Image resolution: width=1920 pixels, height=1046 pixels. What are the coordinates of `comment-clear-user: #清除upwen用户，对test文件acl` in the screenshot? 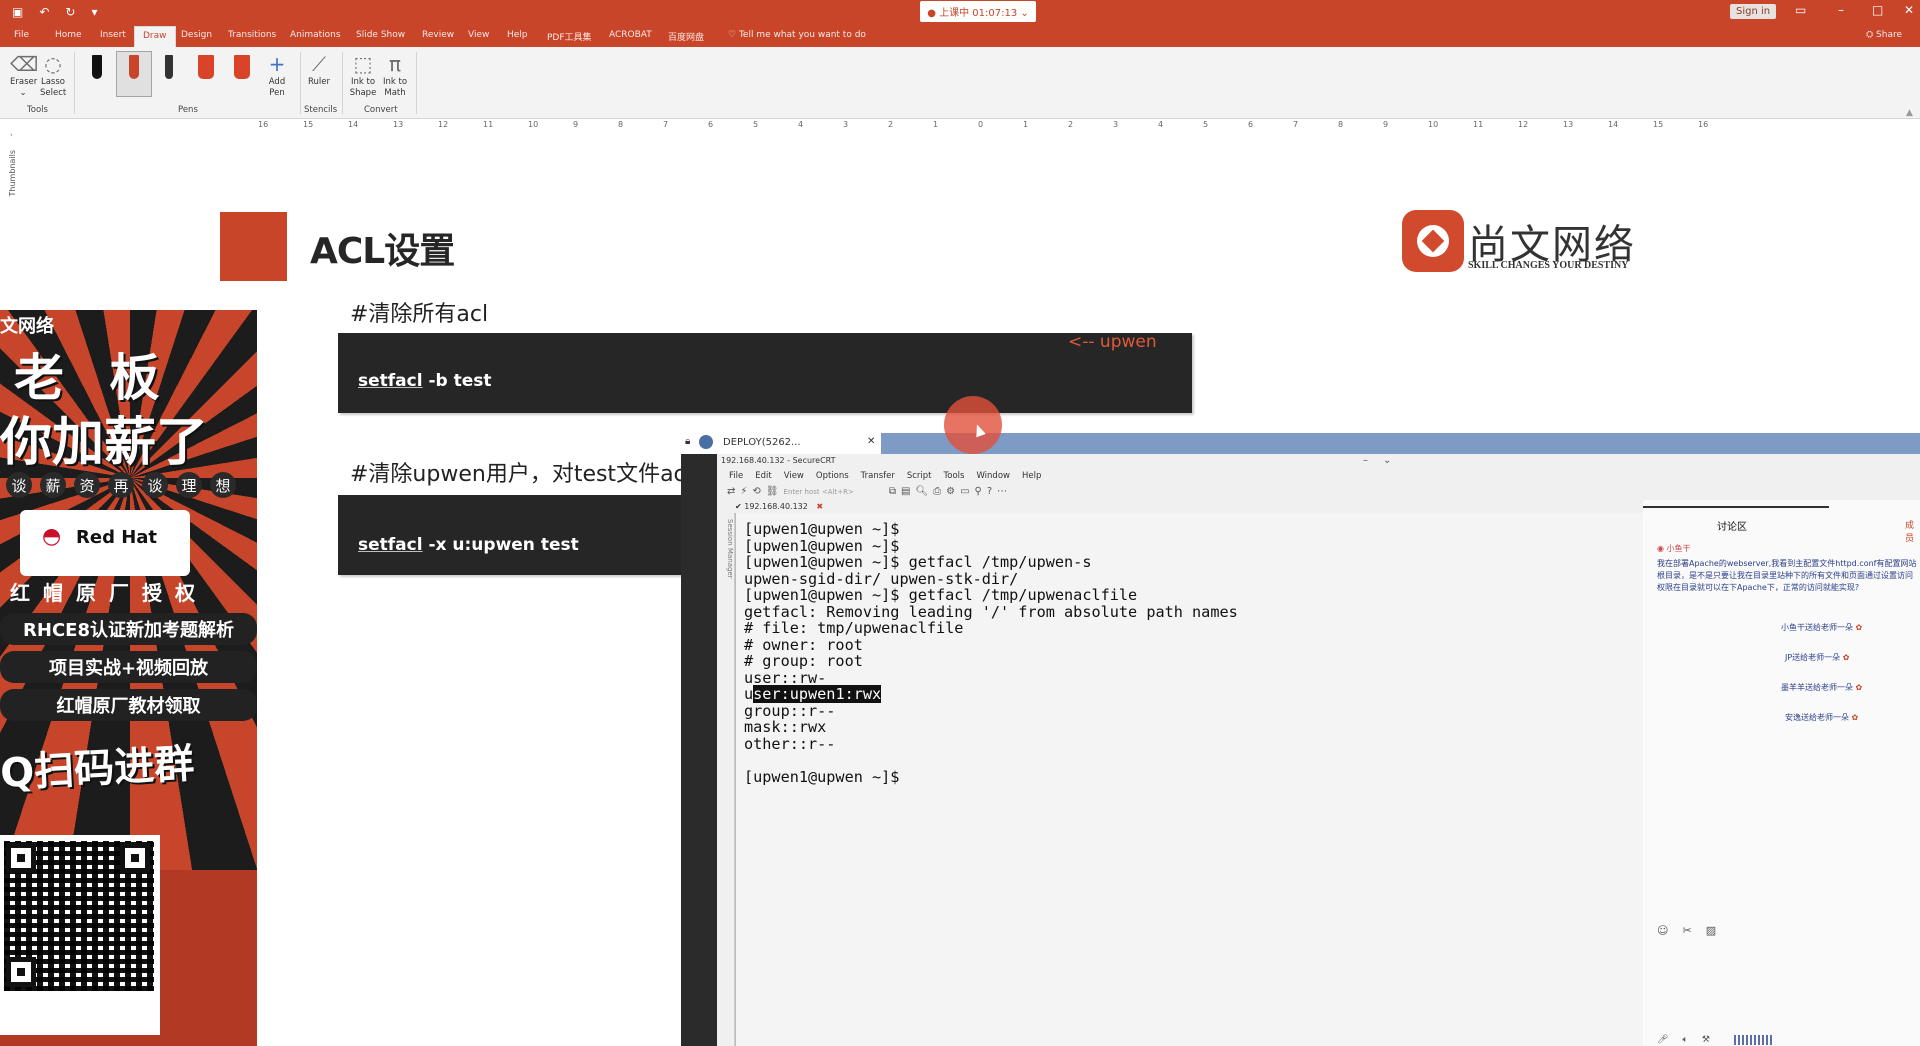 It's located at (521, 472).